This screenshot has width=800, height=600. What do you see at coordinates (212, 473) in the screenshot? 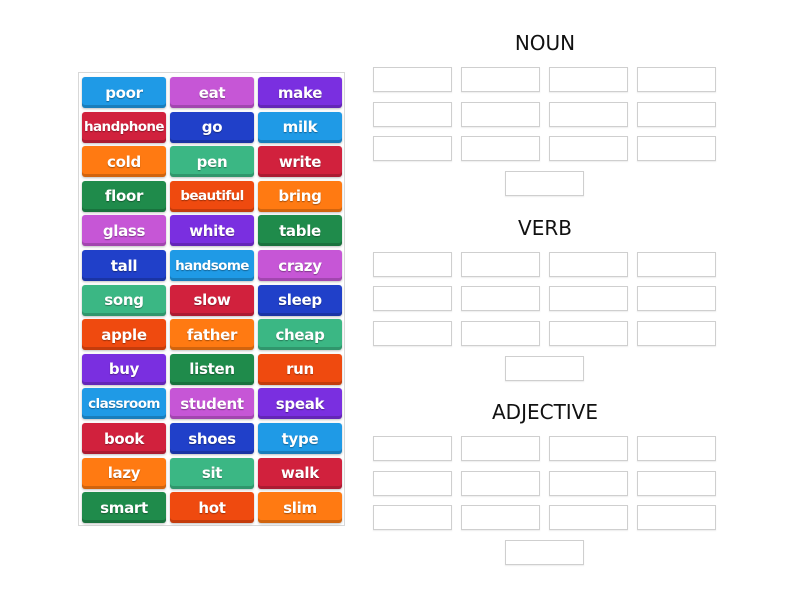
I see `word-tile-sit: sit` at bounding box center [212, 473].